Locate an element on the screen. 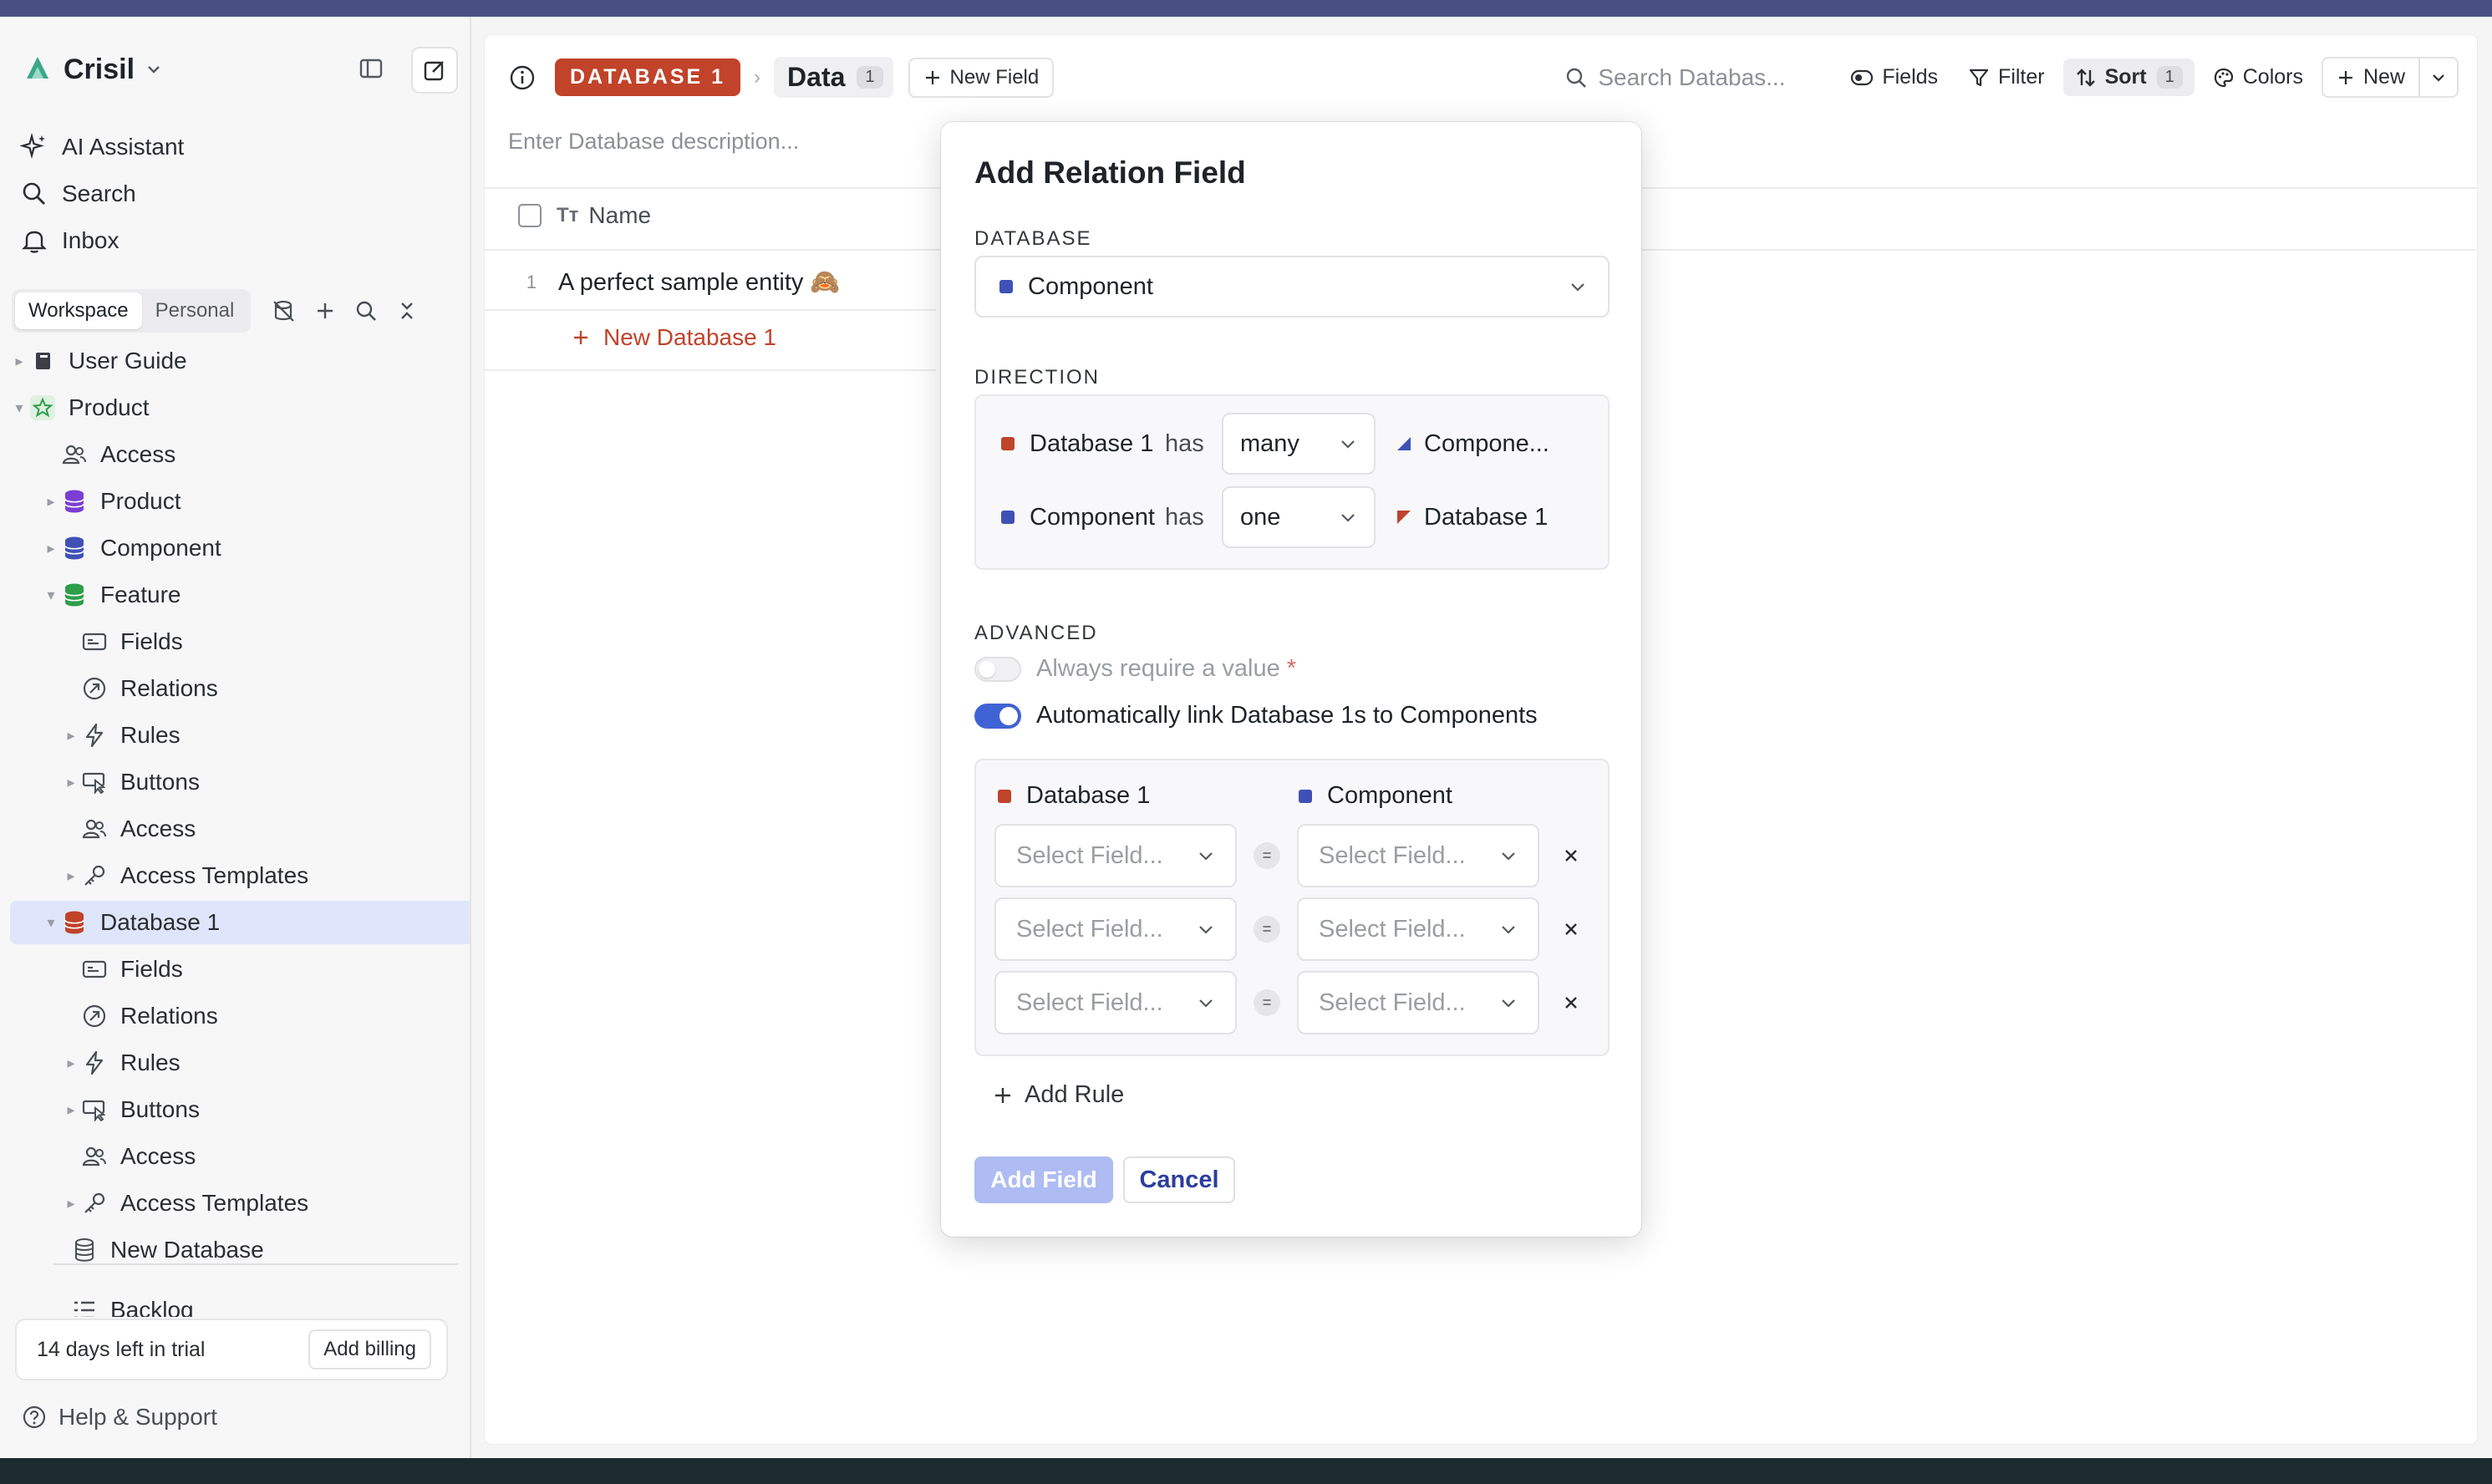  tree-item-feature-db: ▾ Feature is located at coordinates (240, 595).